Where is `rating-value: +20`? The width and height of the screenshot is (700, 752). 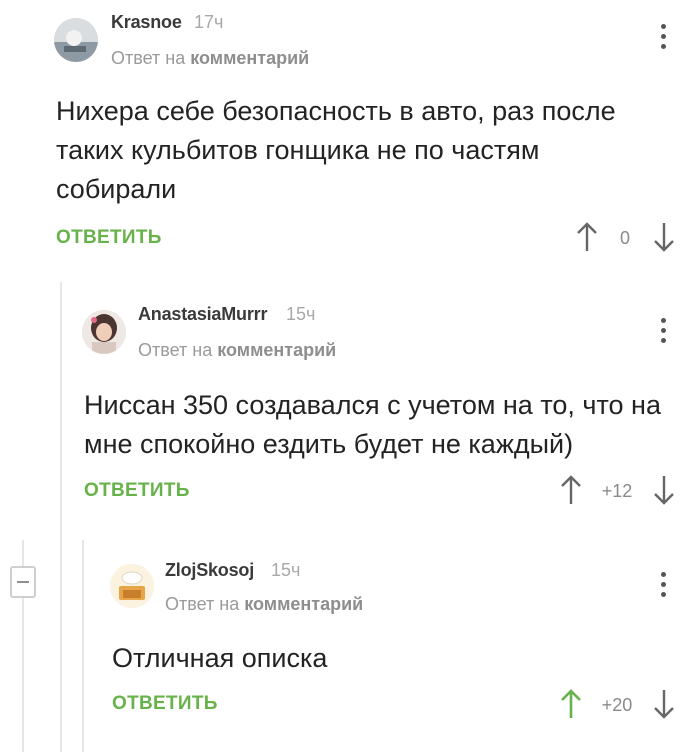
rating-value: +20 is located at coordinates (617, 705).